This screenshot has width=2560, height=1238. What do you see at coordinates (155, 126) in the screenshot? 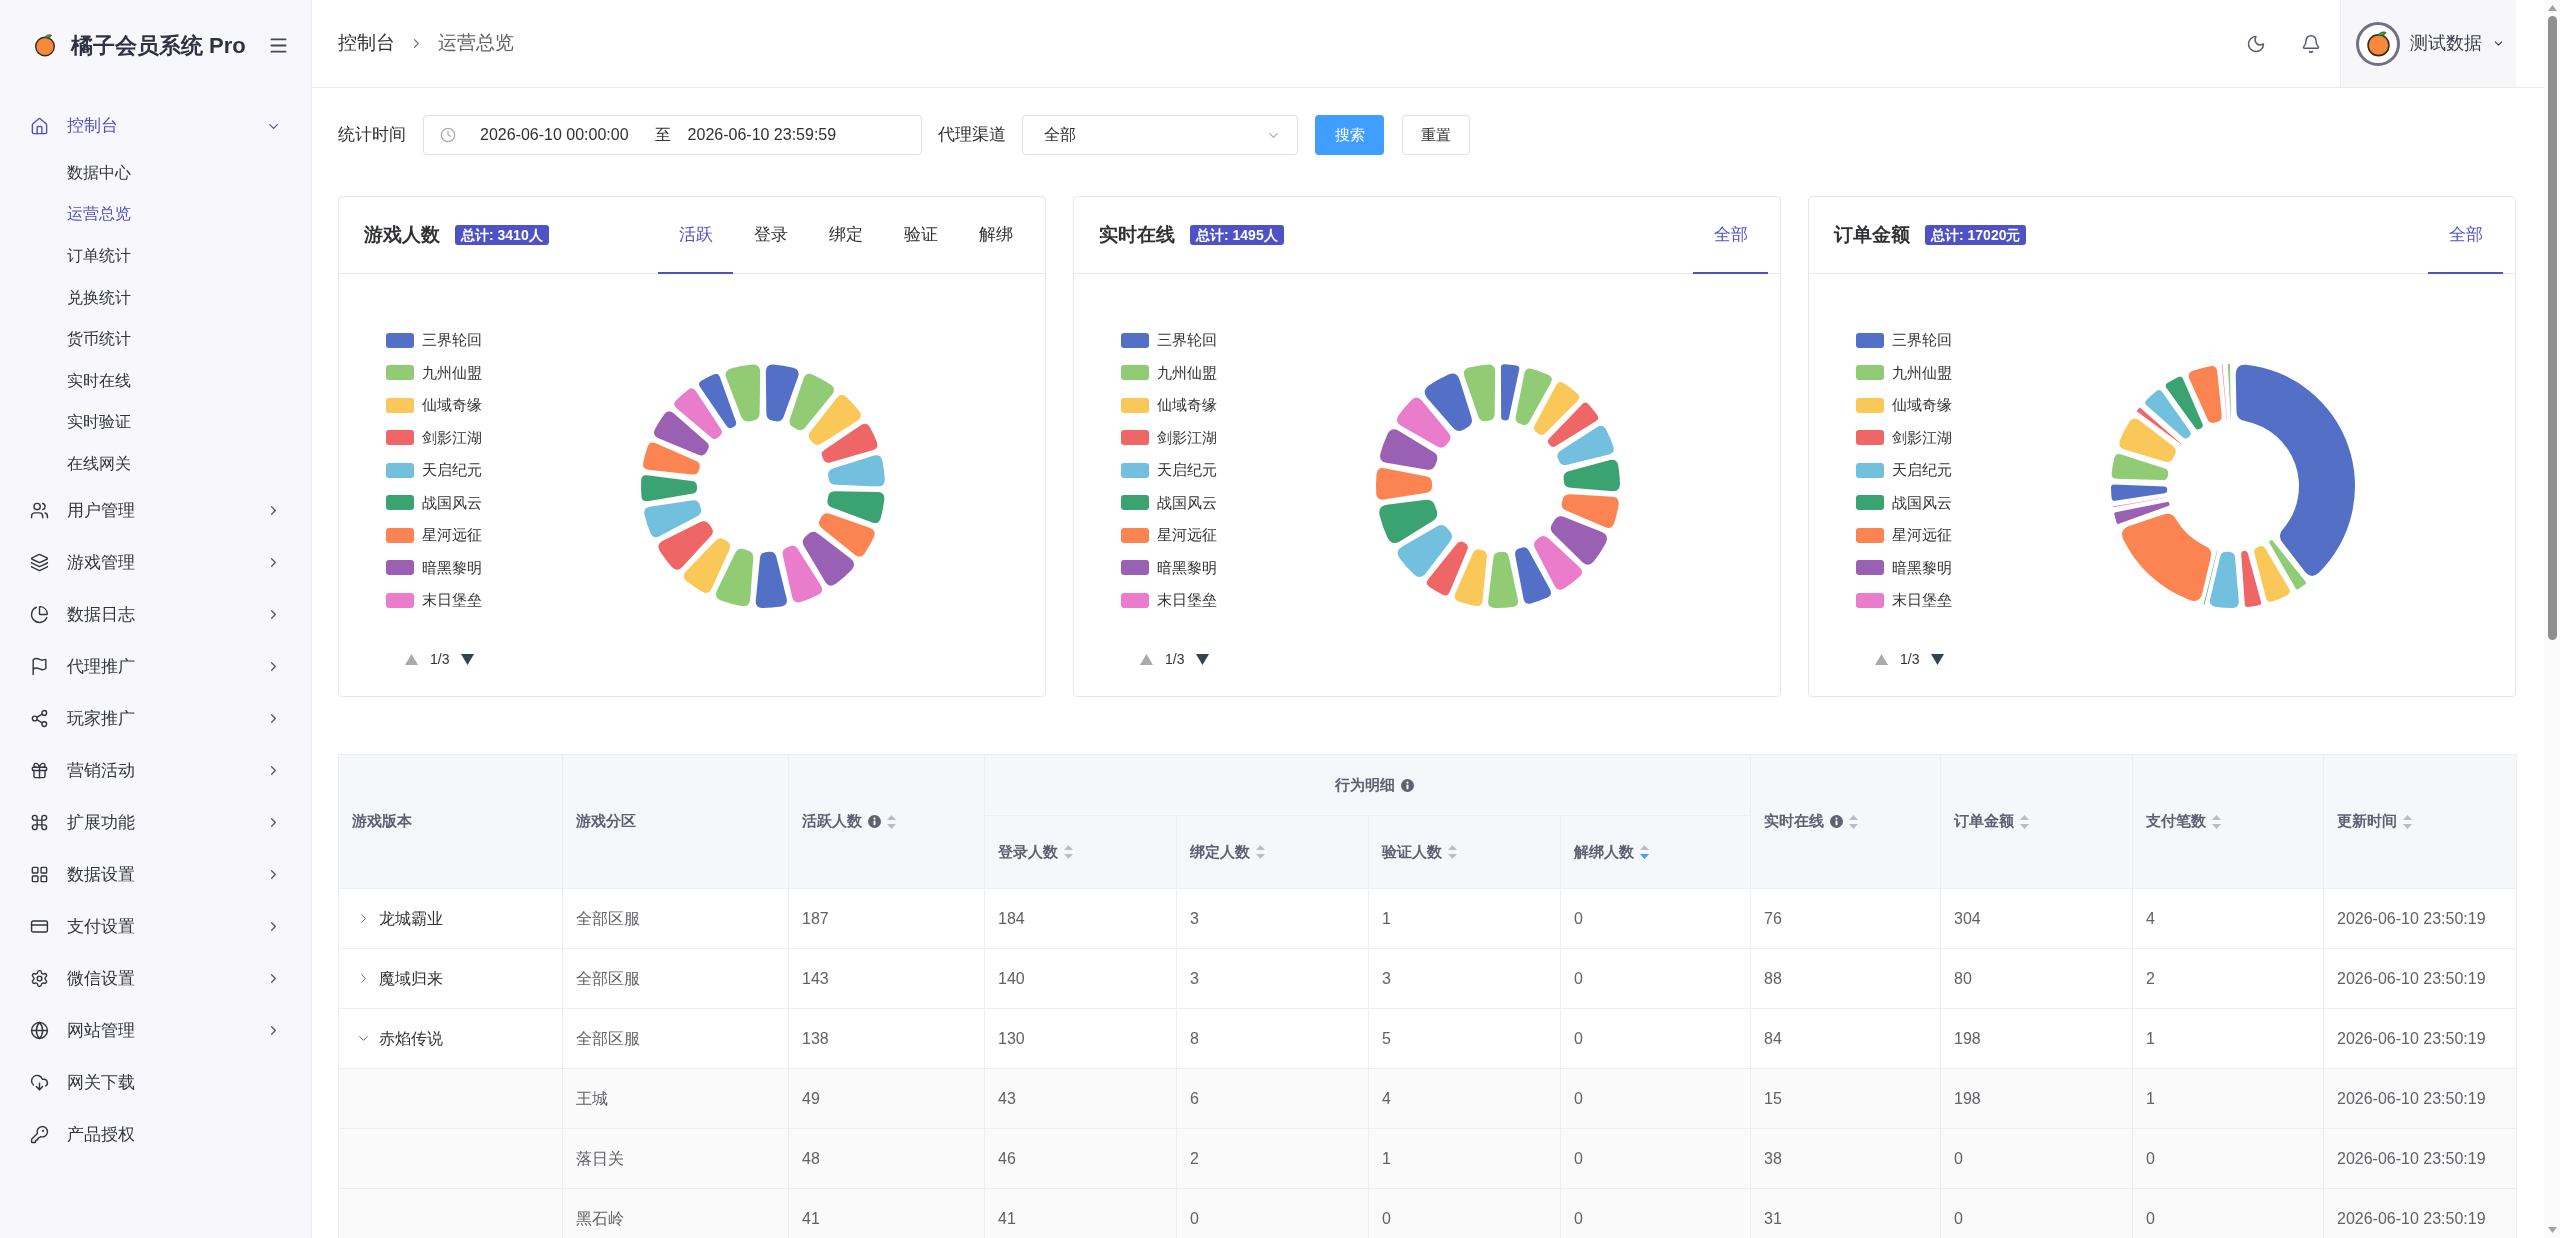
I see `sidebar-item: 控制台` at bounding box center [155, 126].